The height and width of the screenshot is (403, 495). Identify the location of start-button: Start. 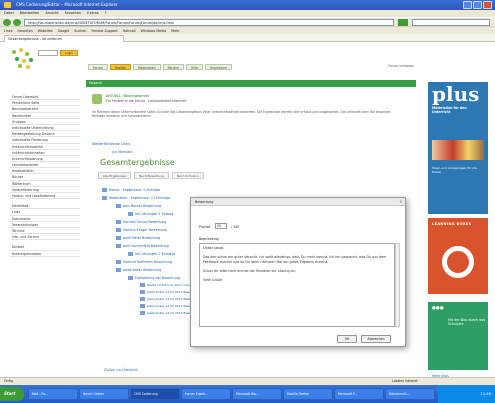
(12, 394).